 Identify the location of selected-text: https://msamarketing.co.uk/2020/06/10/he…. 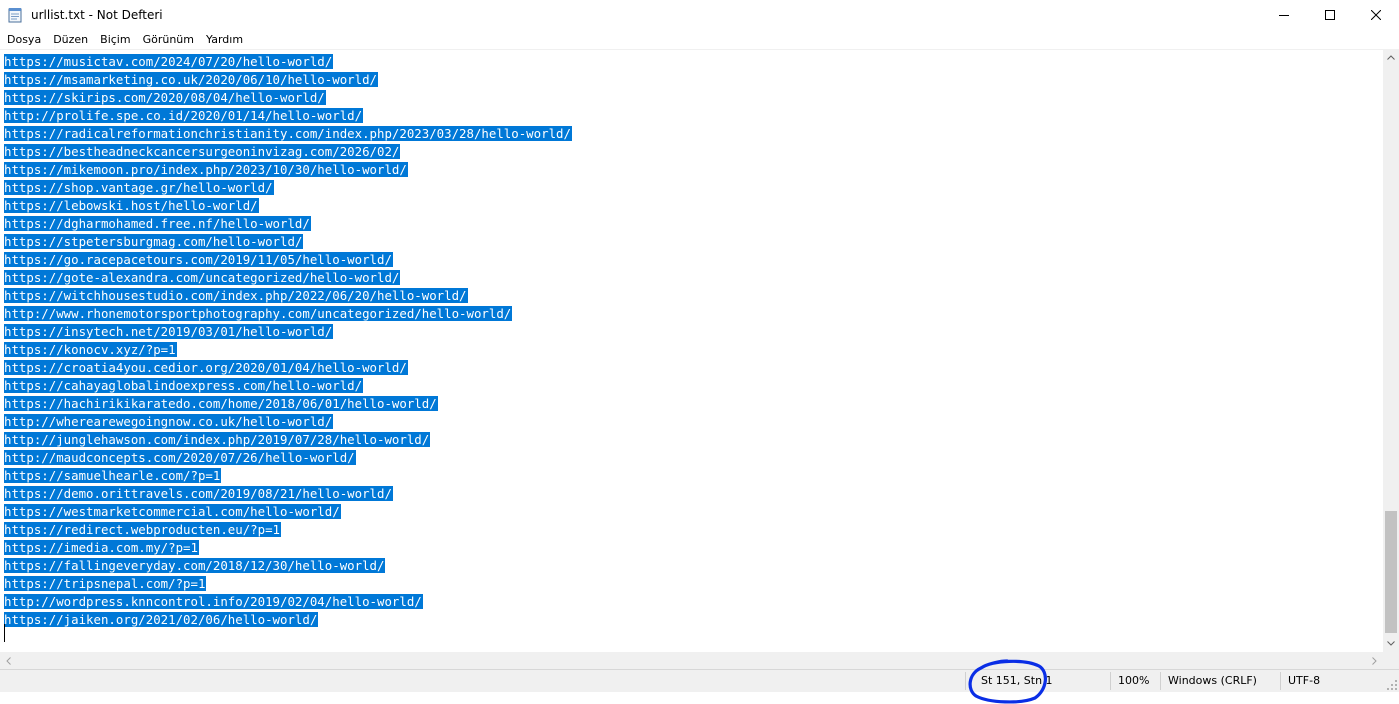
(191, 79).